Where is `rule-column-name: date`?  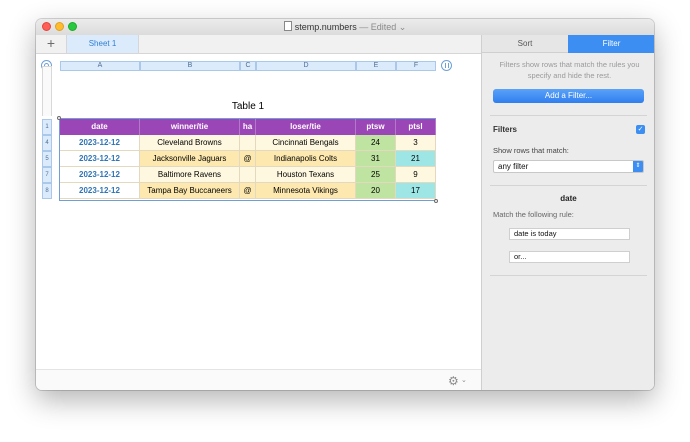
rule-column-name: date is located at coordinates (568, 198).